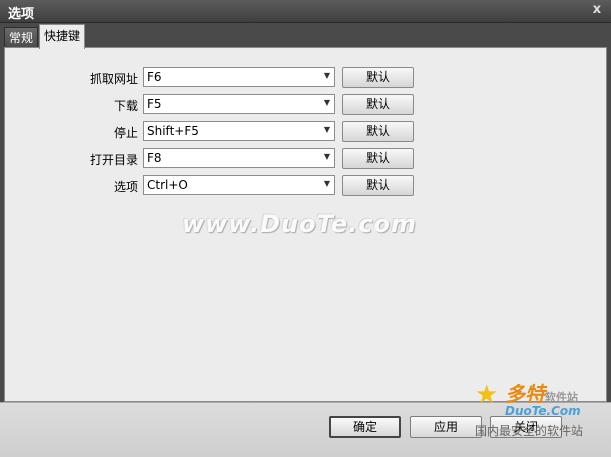 The width and height of the screenshot is (611, 457). What do you see at coordinates (125, 133) in the screenshot?
I see `shortcut-label: 停止` at bounding box center [125, 133].